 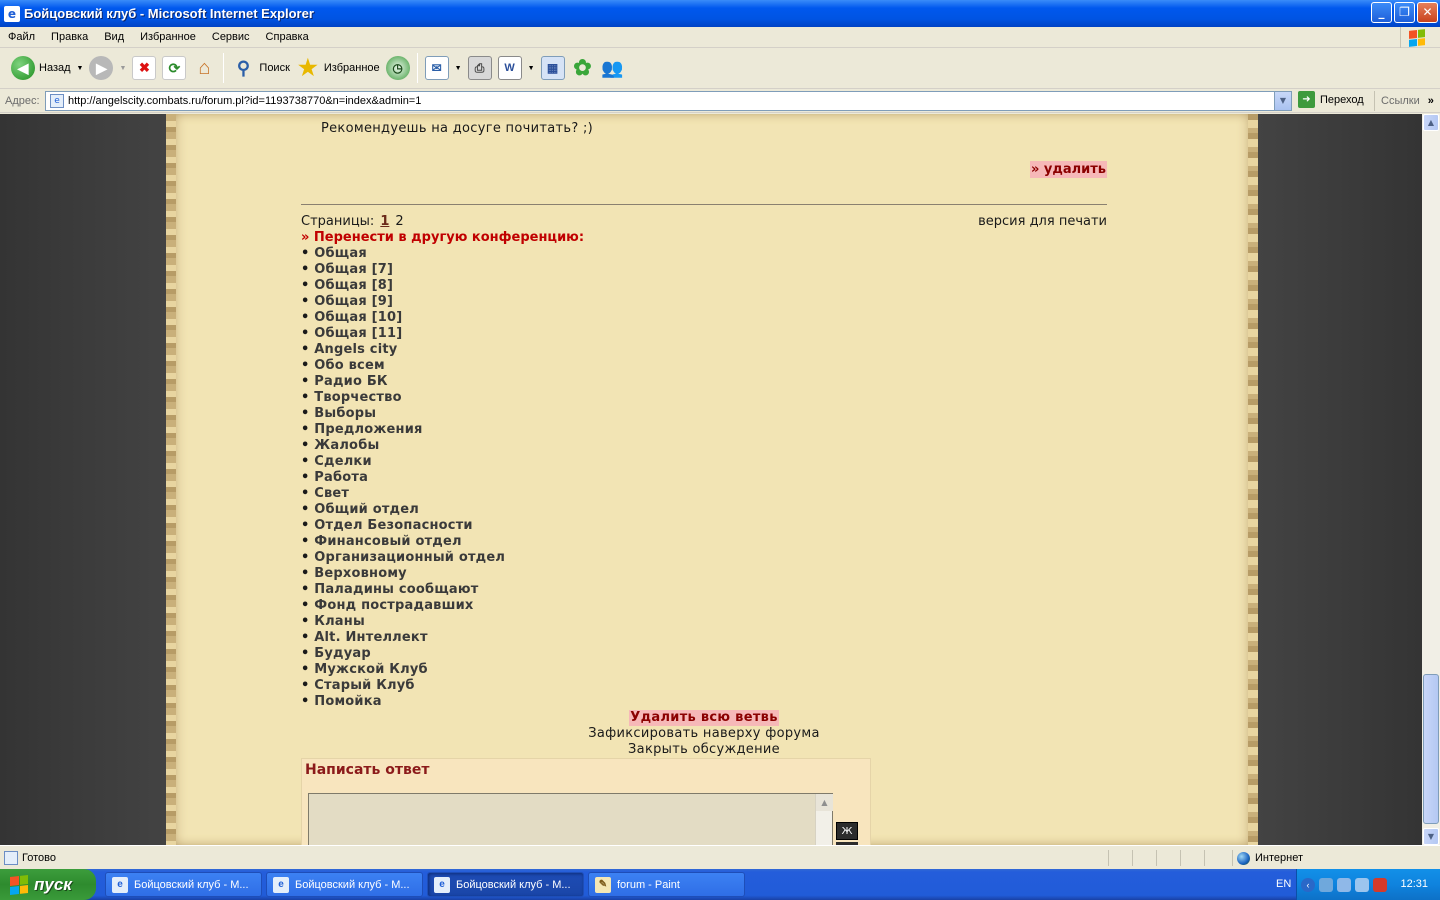 What do you see at coordinates (403, 558) in the screenshot?
I see `conference-item: Организационный отдел` at bounding box center [403, 558].